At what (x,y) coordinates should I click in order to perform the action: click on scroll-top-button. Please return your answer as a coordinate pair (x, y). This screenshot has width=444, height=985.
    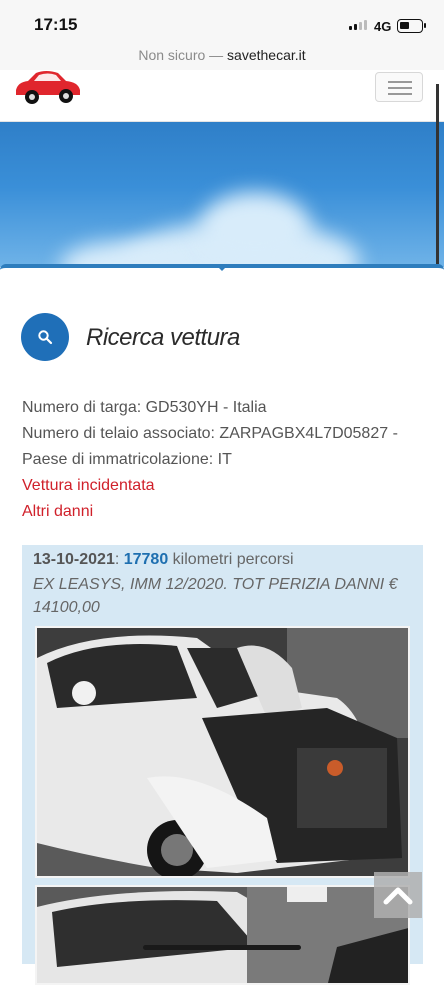
    Looking at the image, I should click on (398, 895).